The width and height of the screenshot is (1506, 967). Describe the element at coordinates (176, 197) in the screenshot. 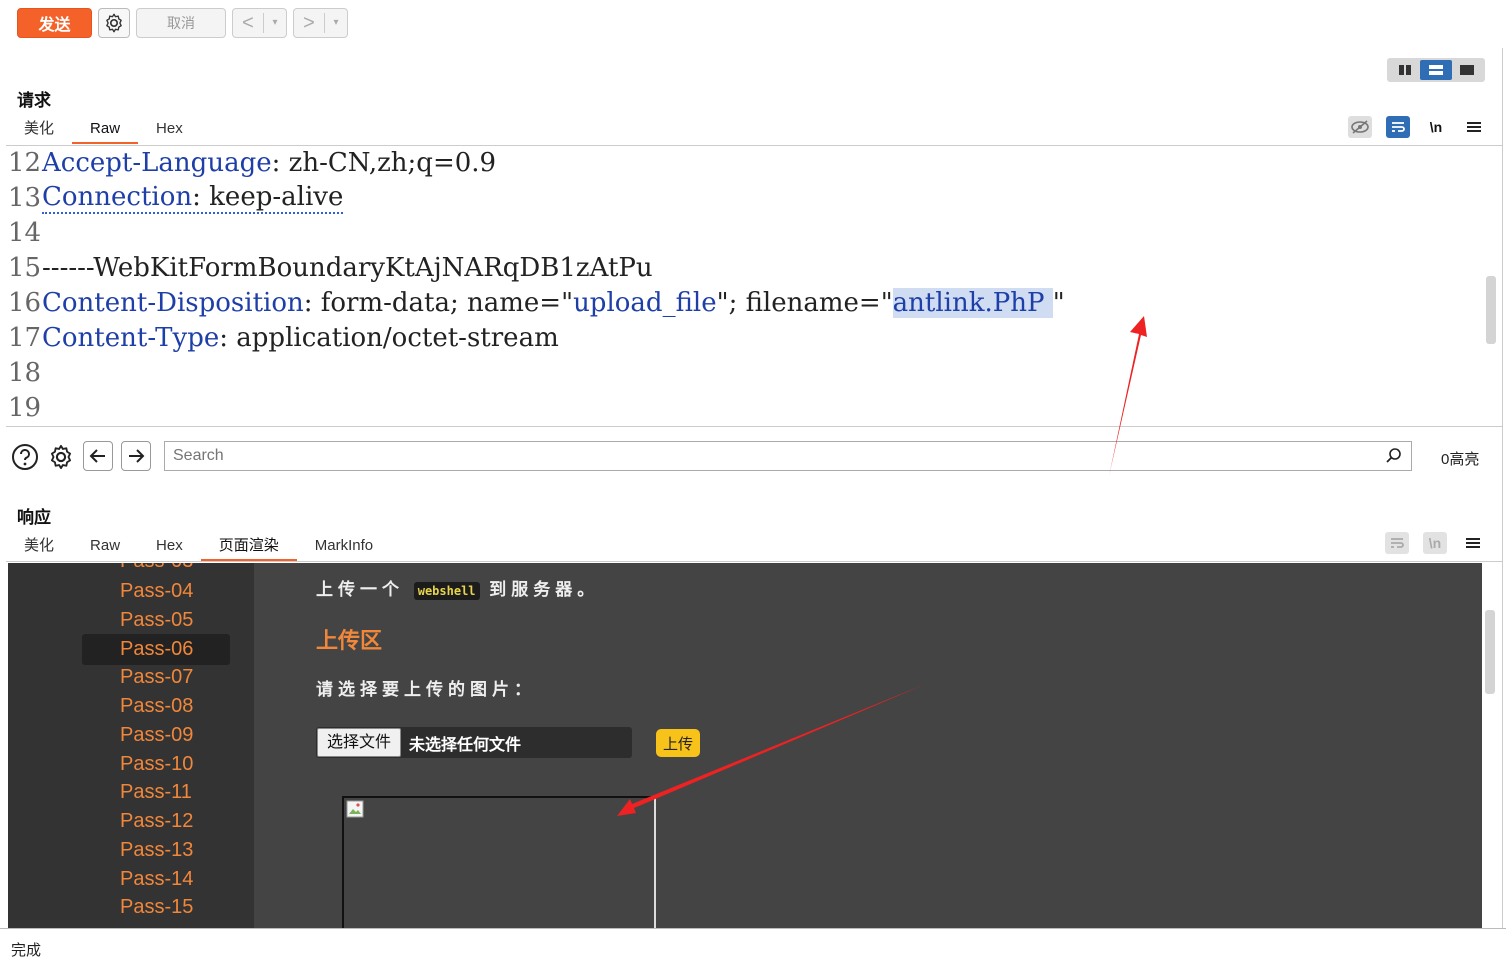

I see `code-line: 13 Connection: keep-alive` at that location.